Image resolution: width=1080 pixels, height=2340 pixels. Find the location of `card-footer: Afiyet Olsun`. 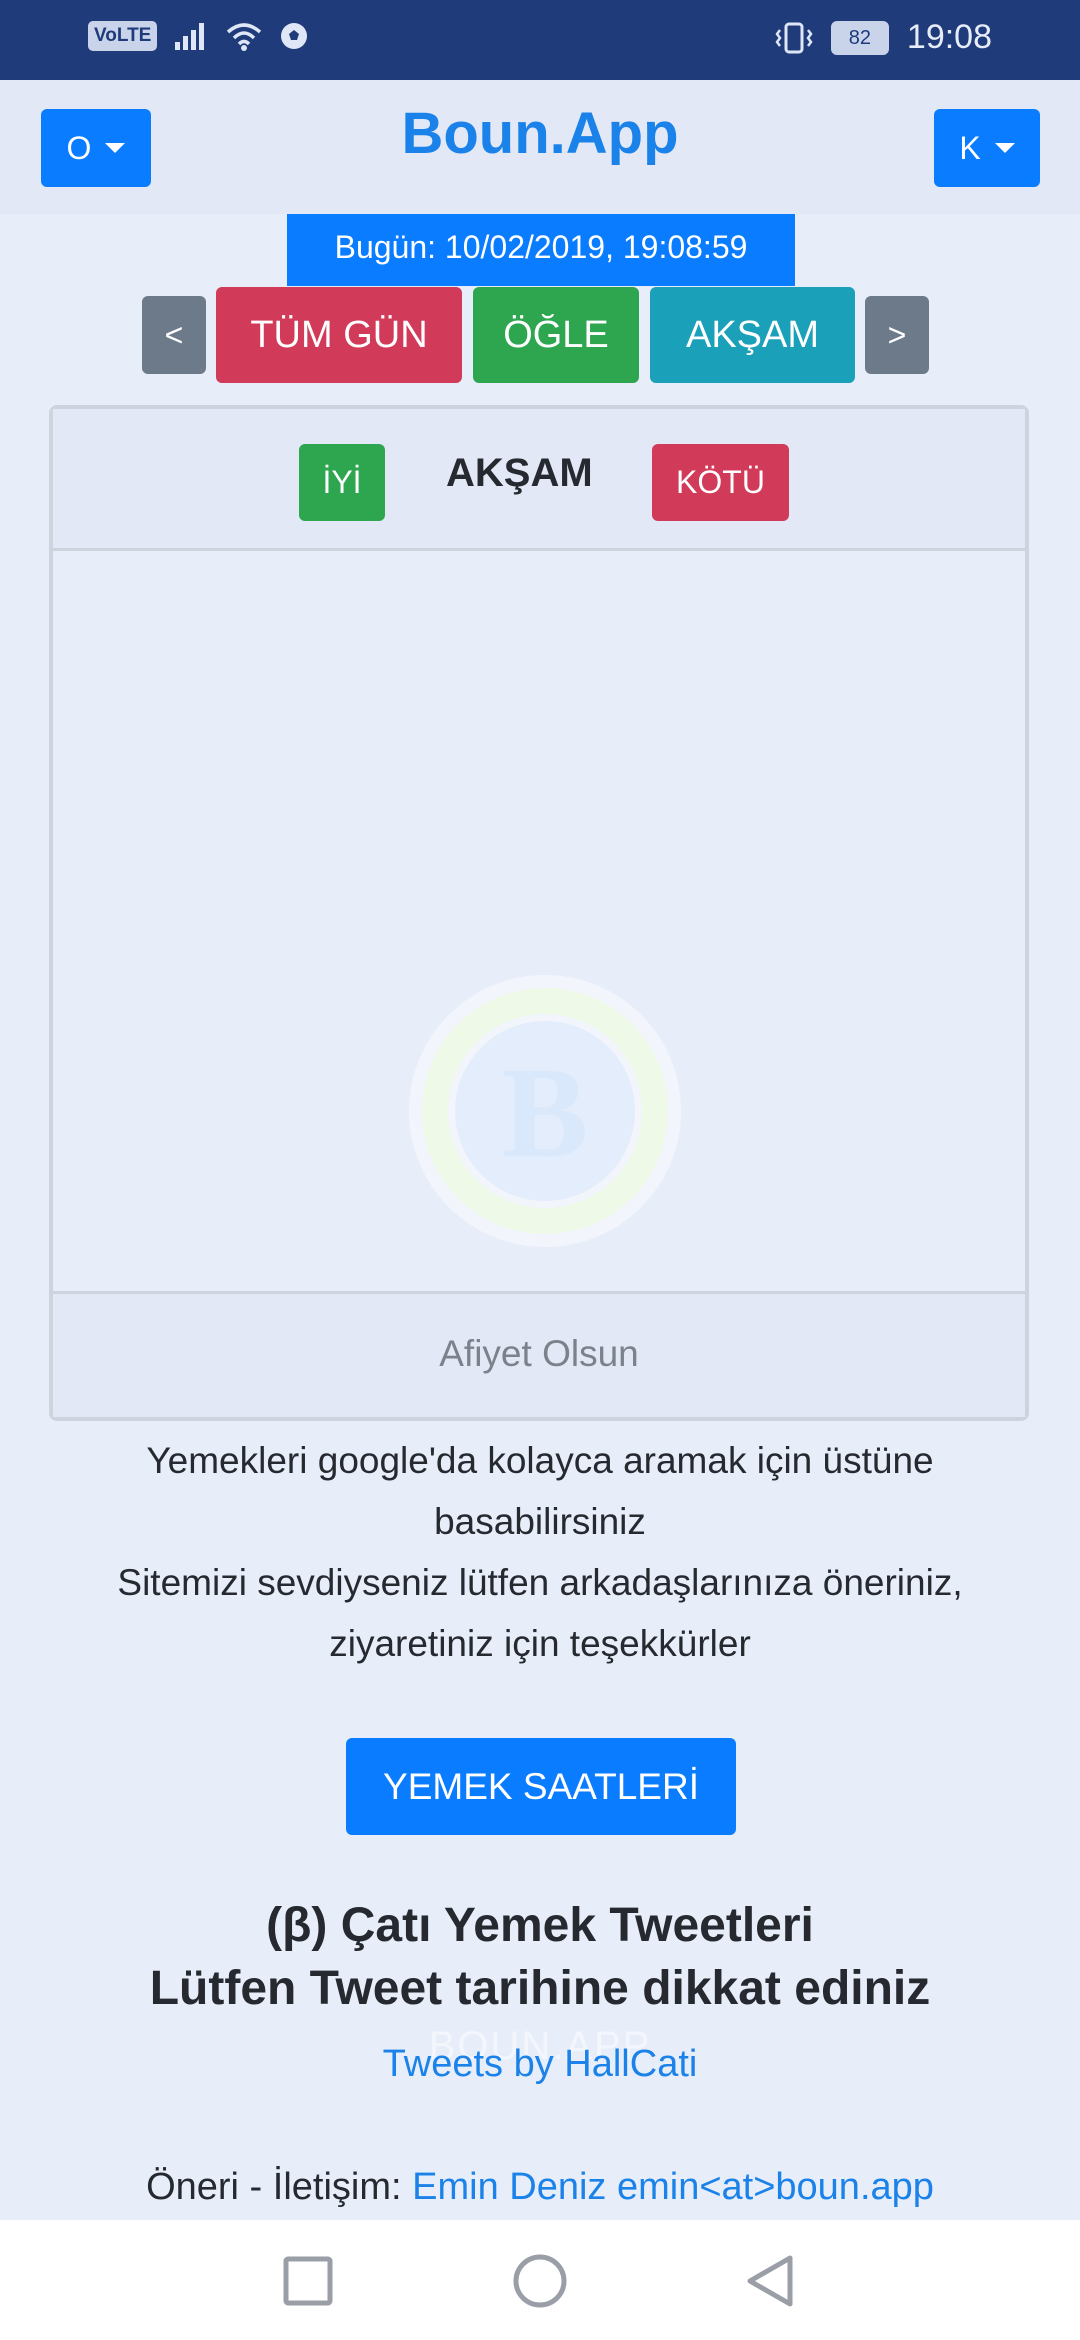

card-footer: Afiyet Olsun is located at coordinates (539, 1354).